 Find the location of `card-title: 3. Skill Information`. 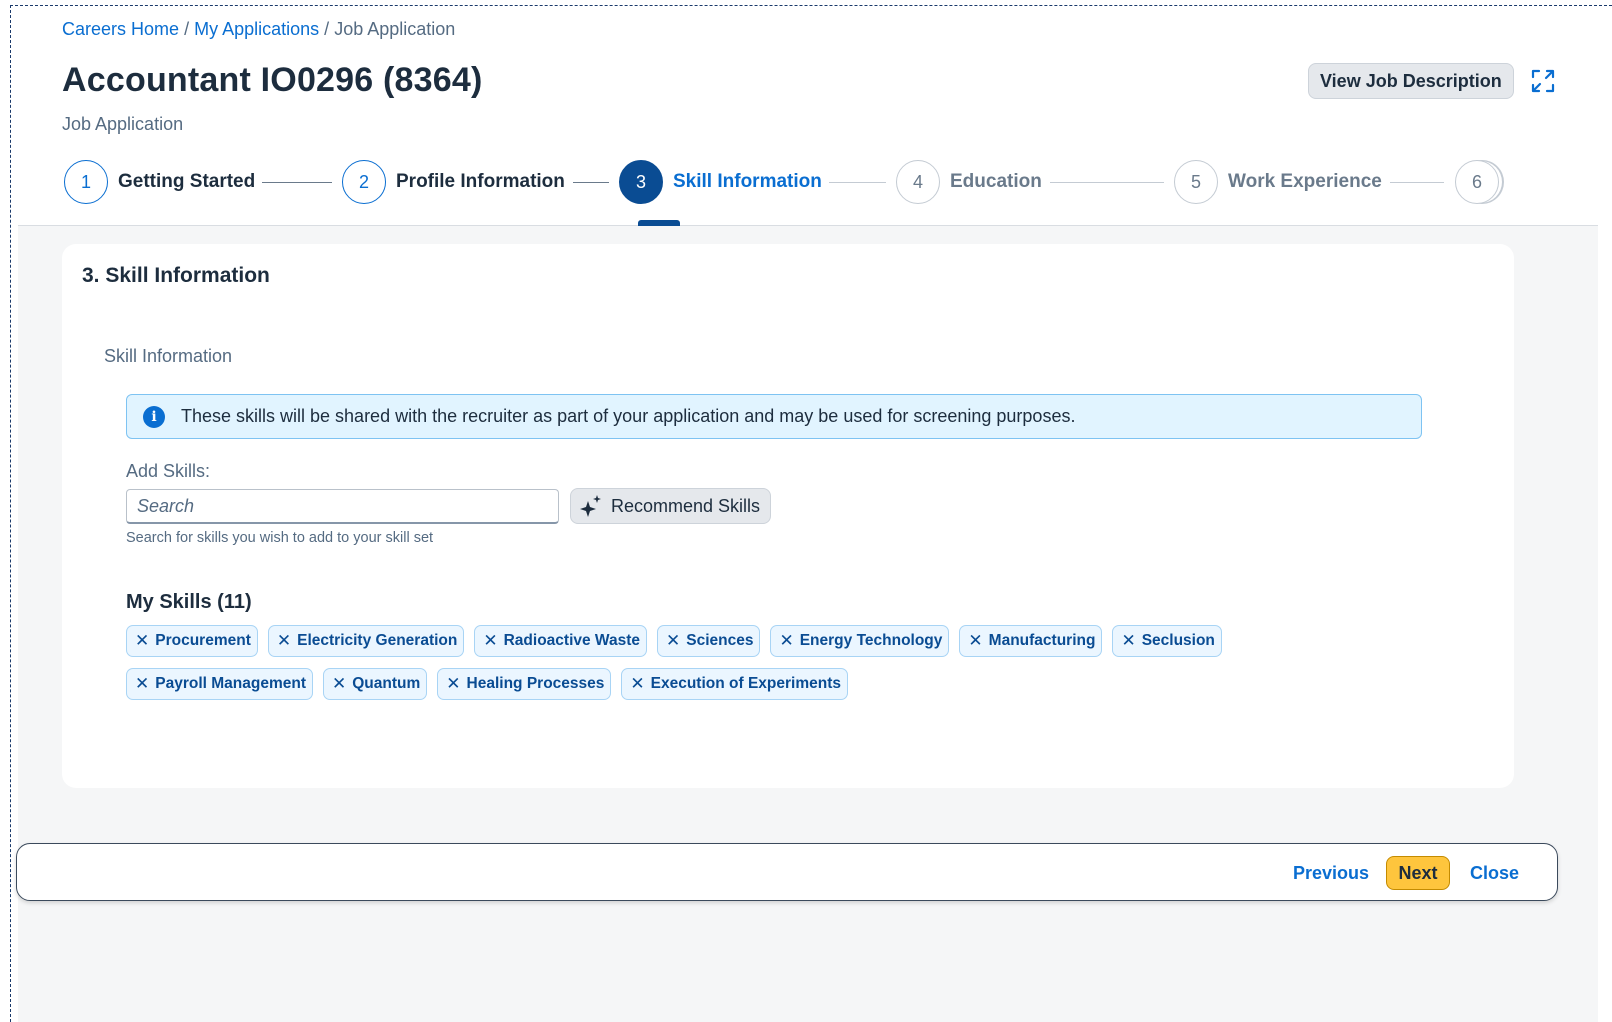

card-title: 3. Skill Information is located at coordinates (176, 275).